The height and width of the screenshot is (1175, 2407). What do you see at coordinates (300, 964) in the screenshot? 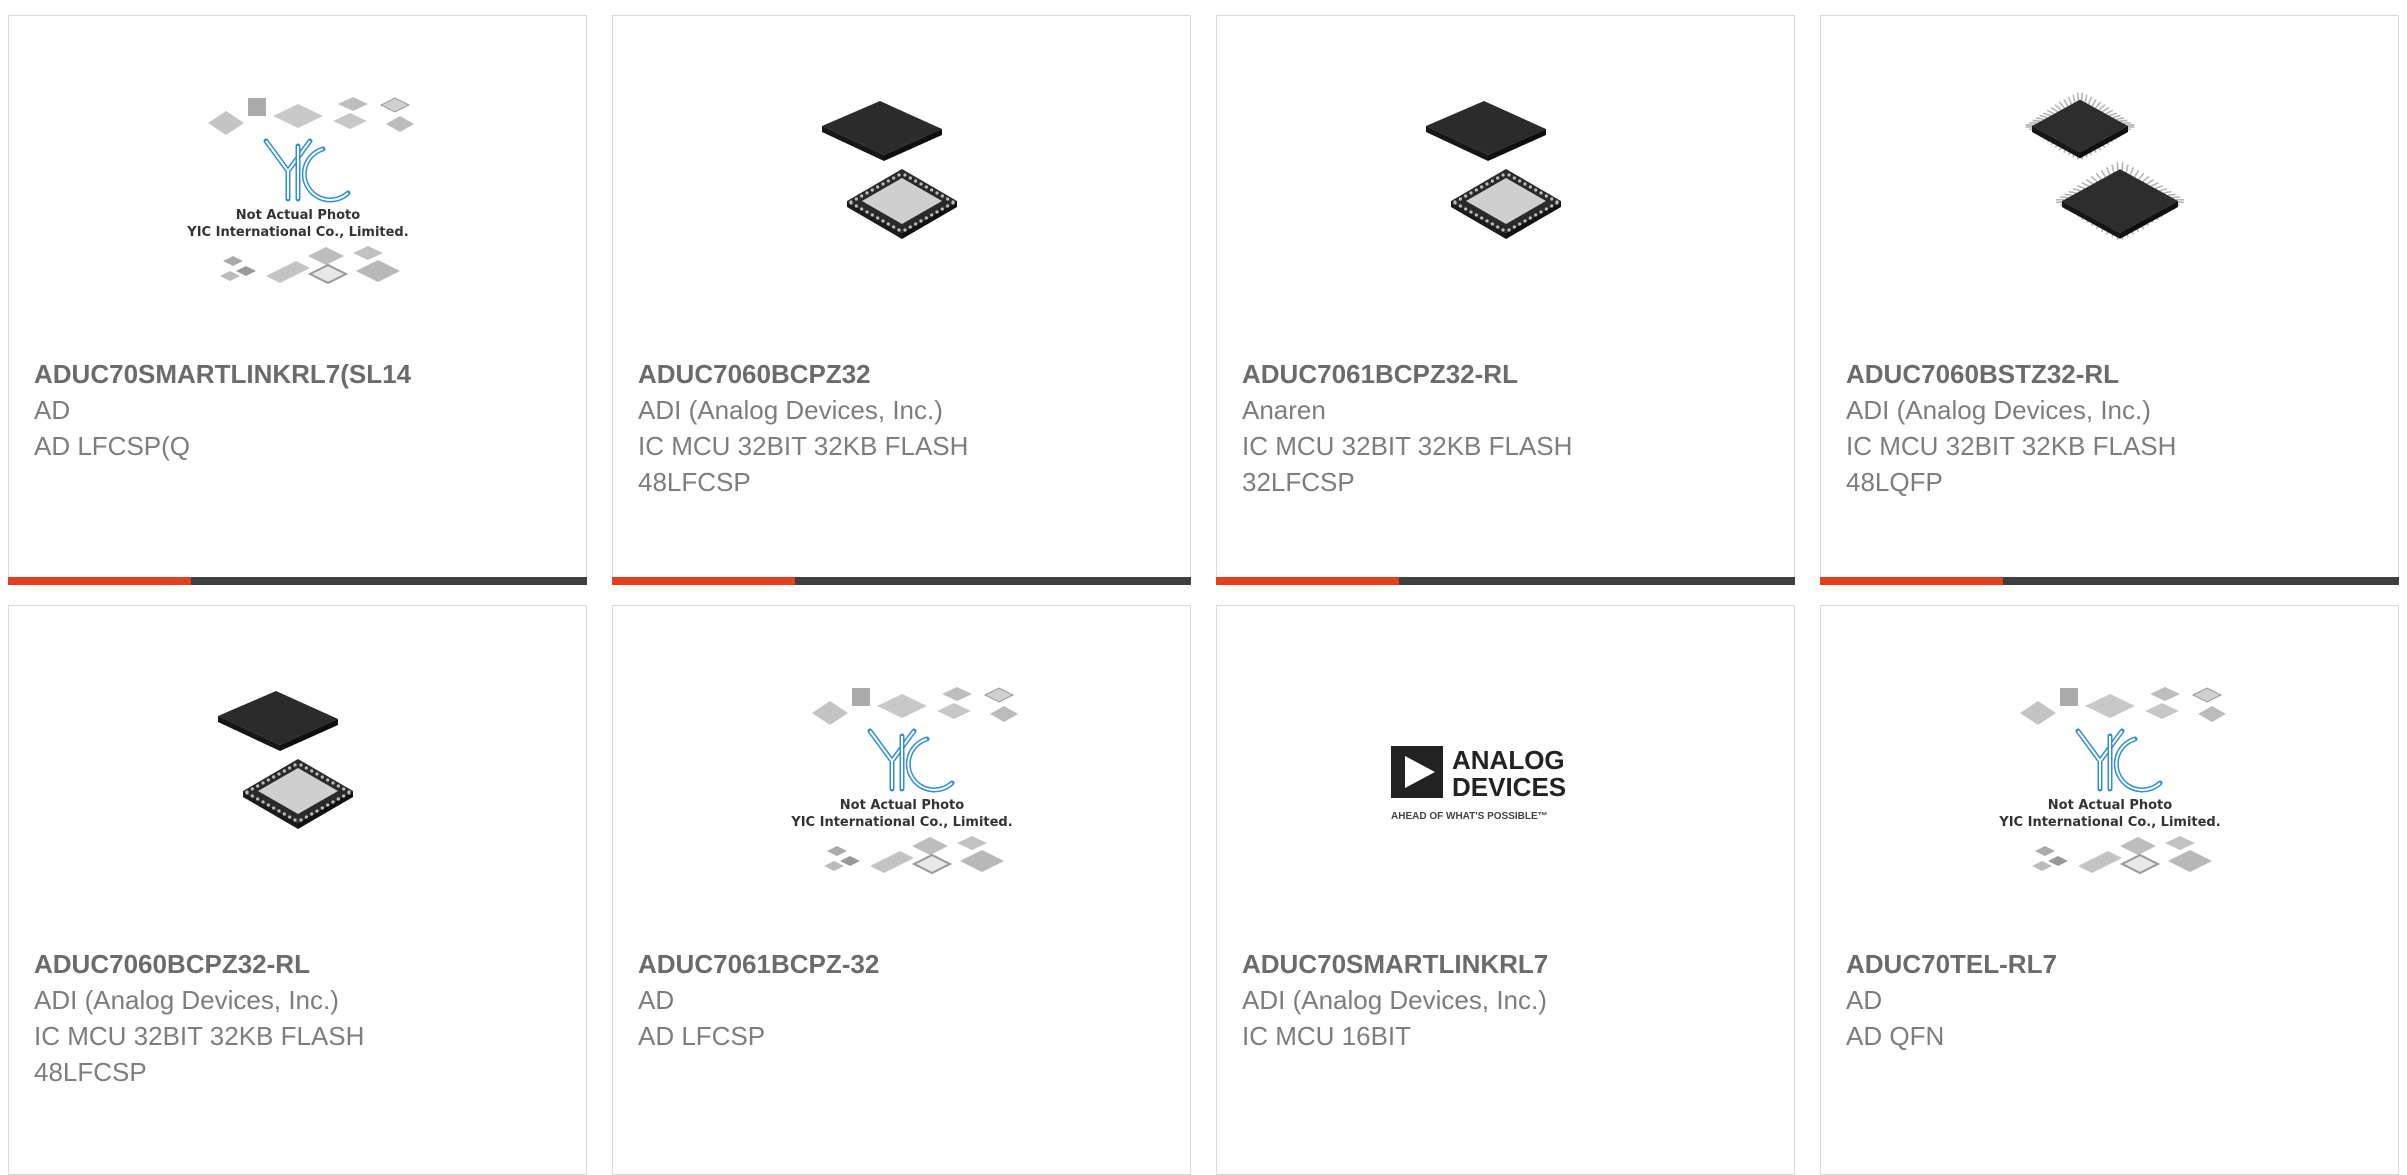
I see `part-number-link: ADUC7060BCPZ32-RL` at bounding box center [300, 964].